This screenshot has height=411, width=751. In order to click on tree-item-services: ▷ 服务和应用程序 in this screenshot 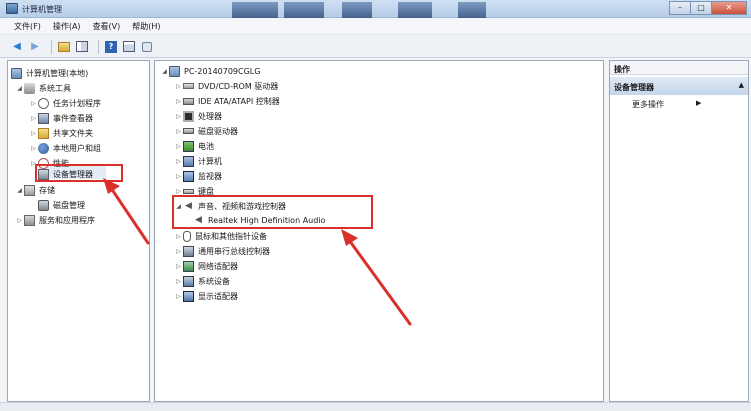, I will do `click(55, 220)`.